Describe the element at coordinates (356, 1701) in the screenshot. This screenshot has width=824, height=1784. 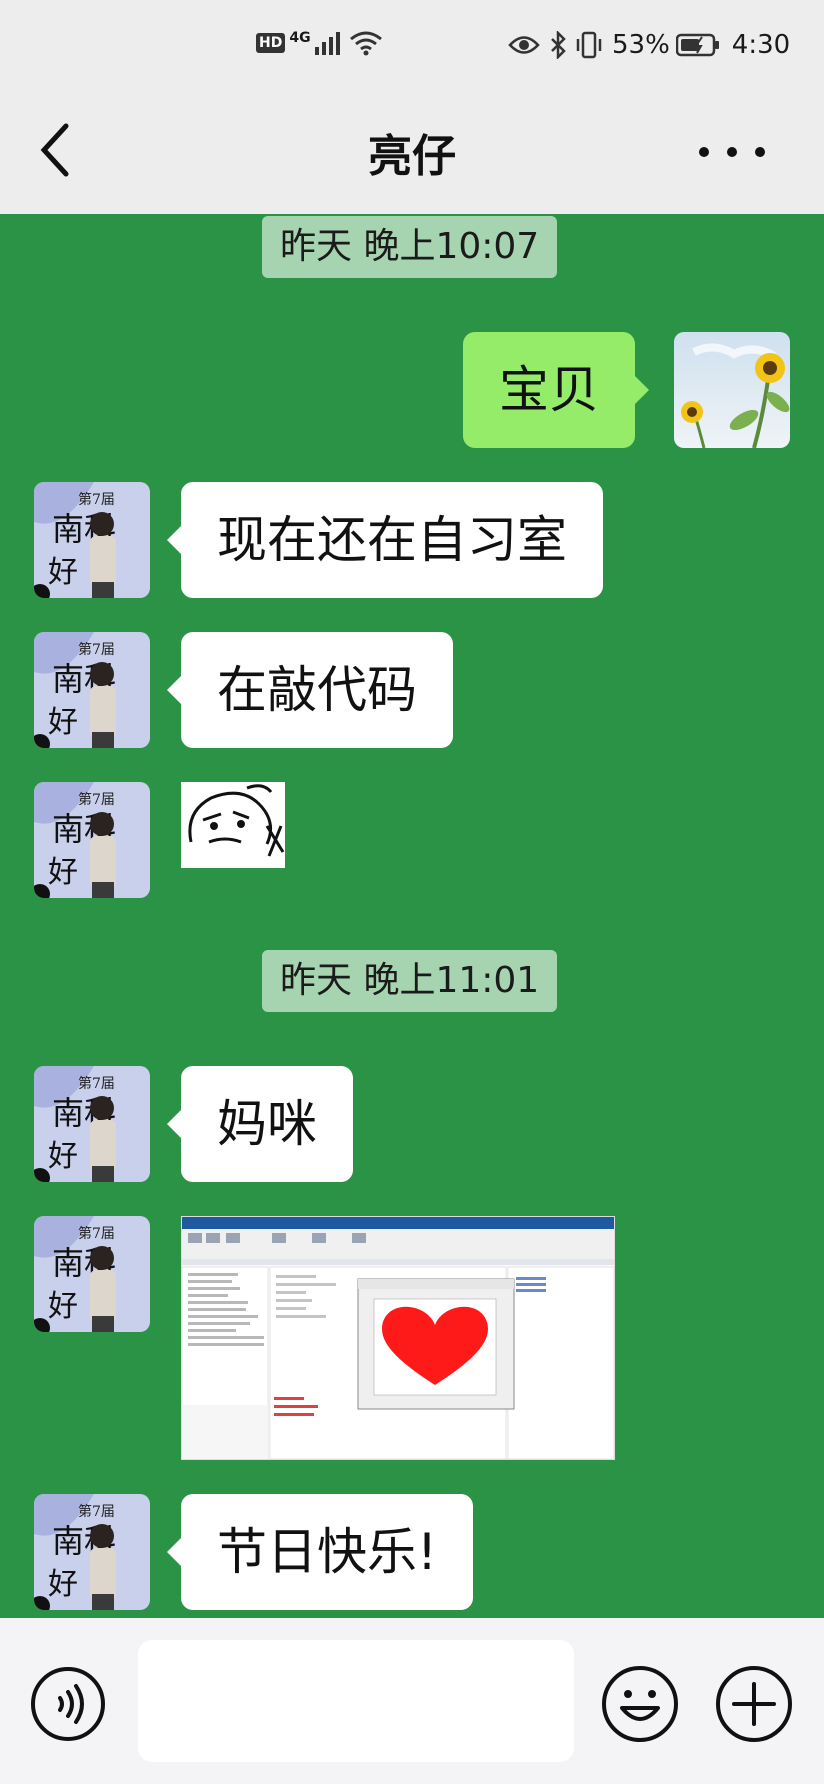
I see `message-input` at that location.